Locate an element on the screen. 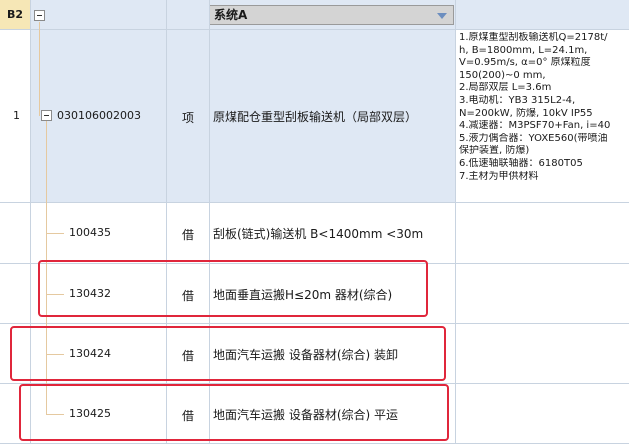 Image resolution: width=629 pixels, height=444 pixels. description-line: 3.电动机：YB3 315L2-4, is located at coordinates (517, 100).